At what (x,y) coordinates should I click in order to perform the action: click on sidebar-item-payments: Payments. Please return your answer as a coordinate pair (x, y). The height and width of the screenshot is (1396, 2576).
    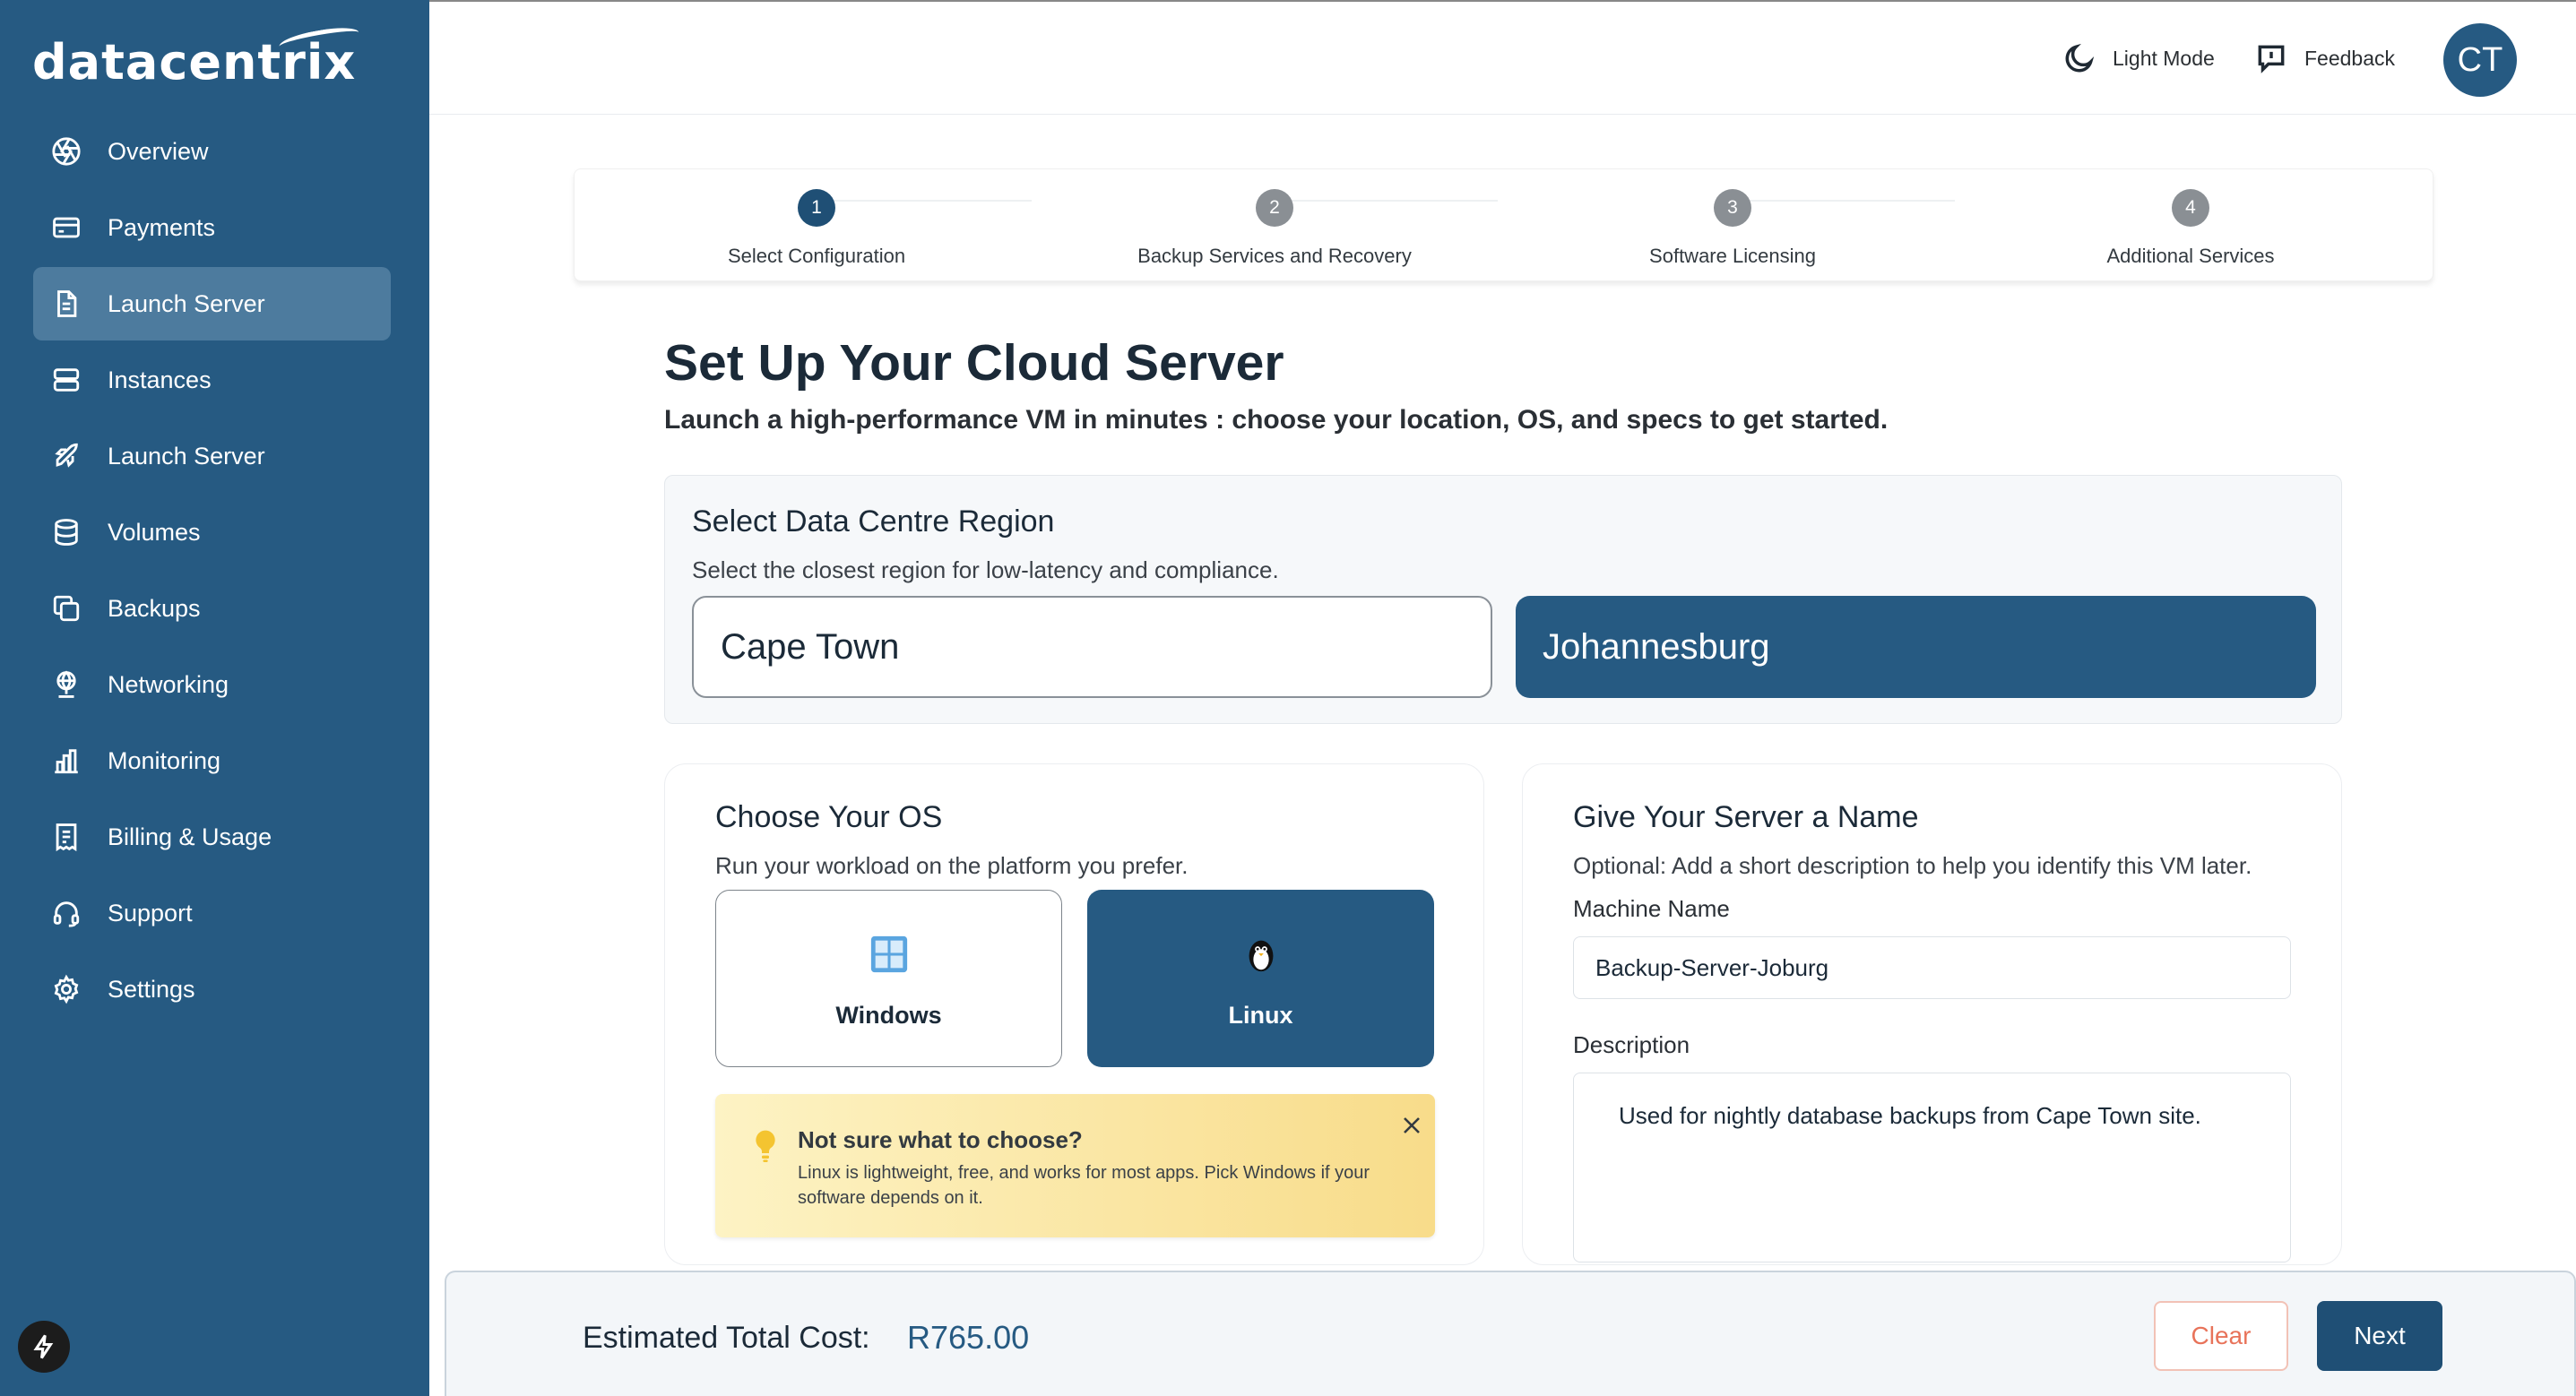
    Looking at the image, I should click on (212, 227).